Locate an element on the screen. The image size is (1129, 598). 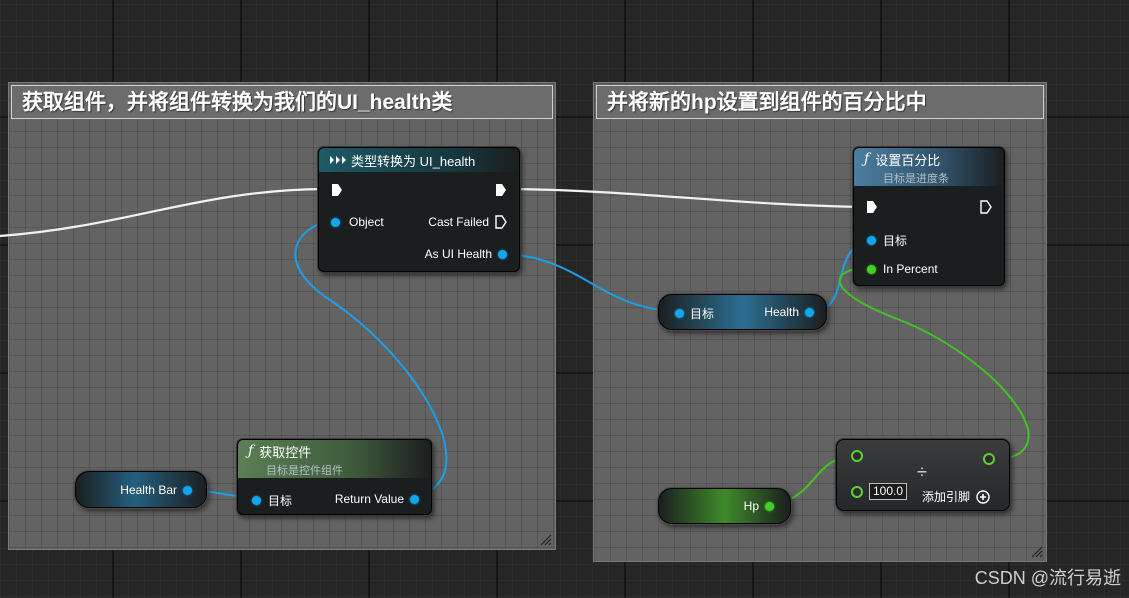
cast-exec-in-pin is located at coordinates (337, 190).